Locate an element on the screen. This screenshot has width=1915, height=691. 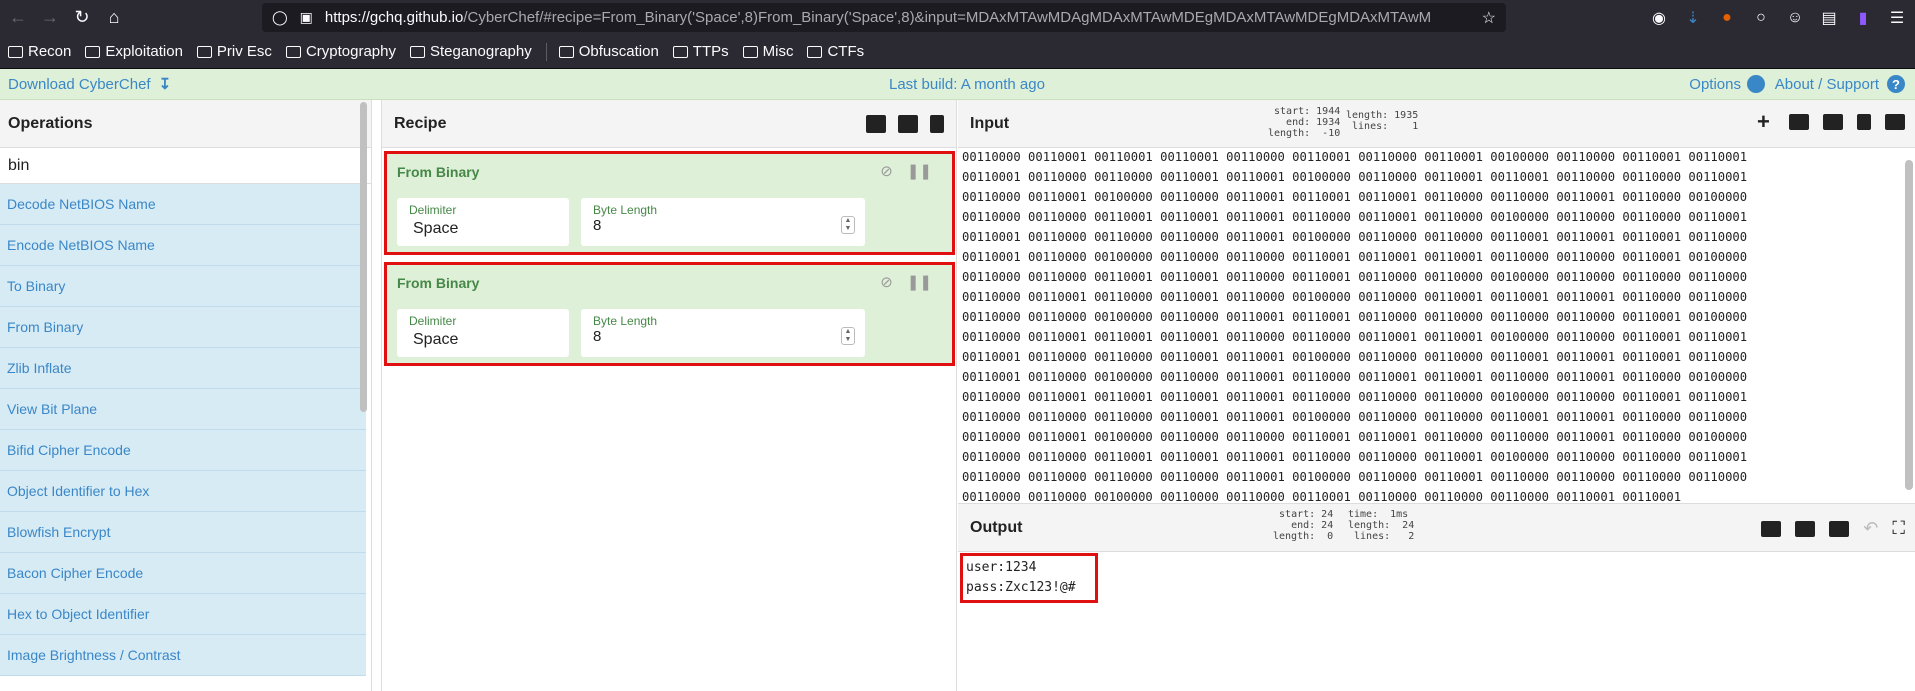
op-item-object-identifier-to-hex: Object Identifier to Hex is located at coordinates (183, 491).